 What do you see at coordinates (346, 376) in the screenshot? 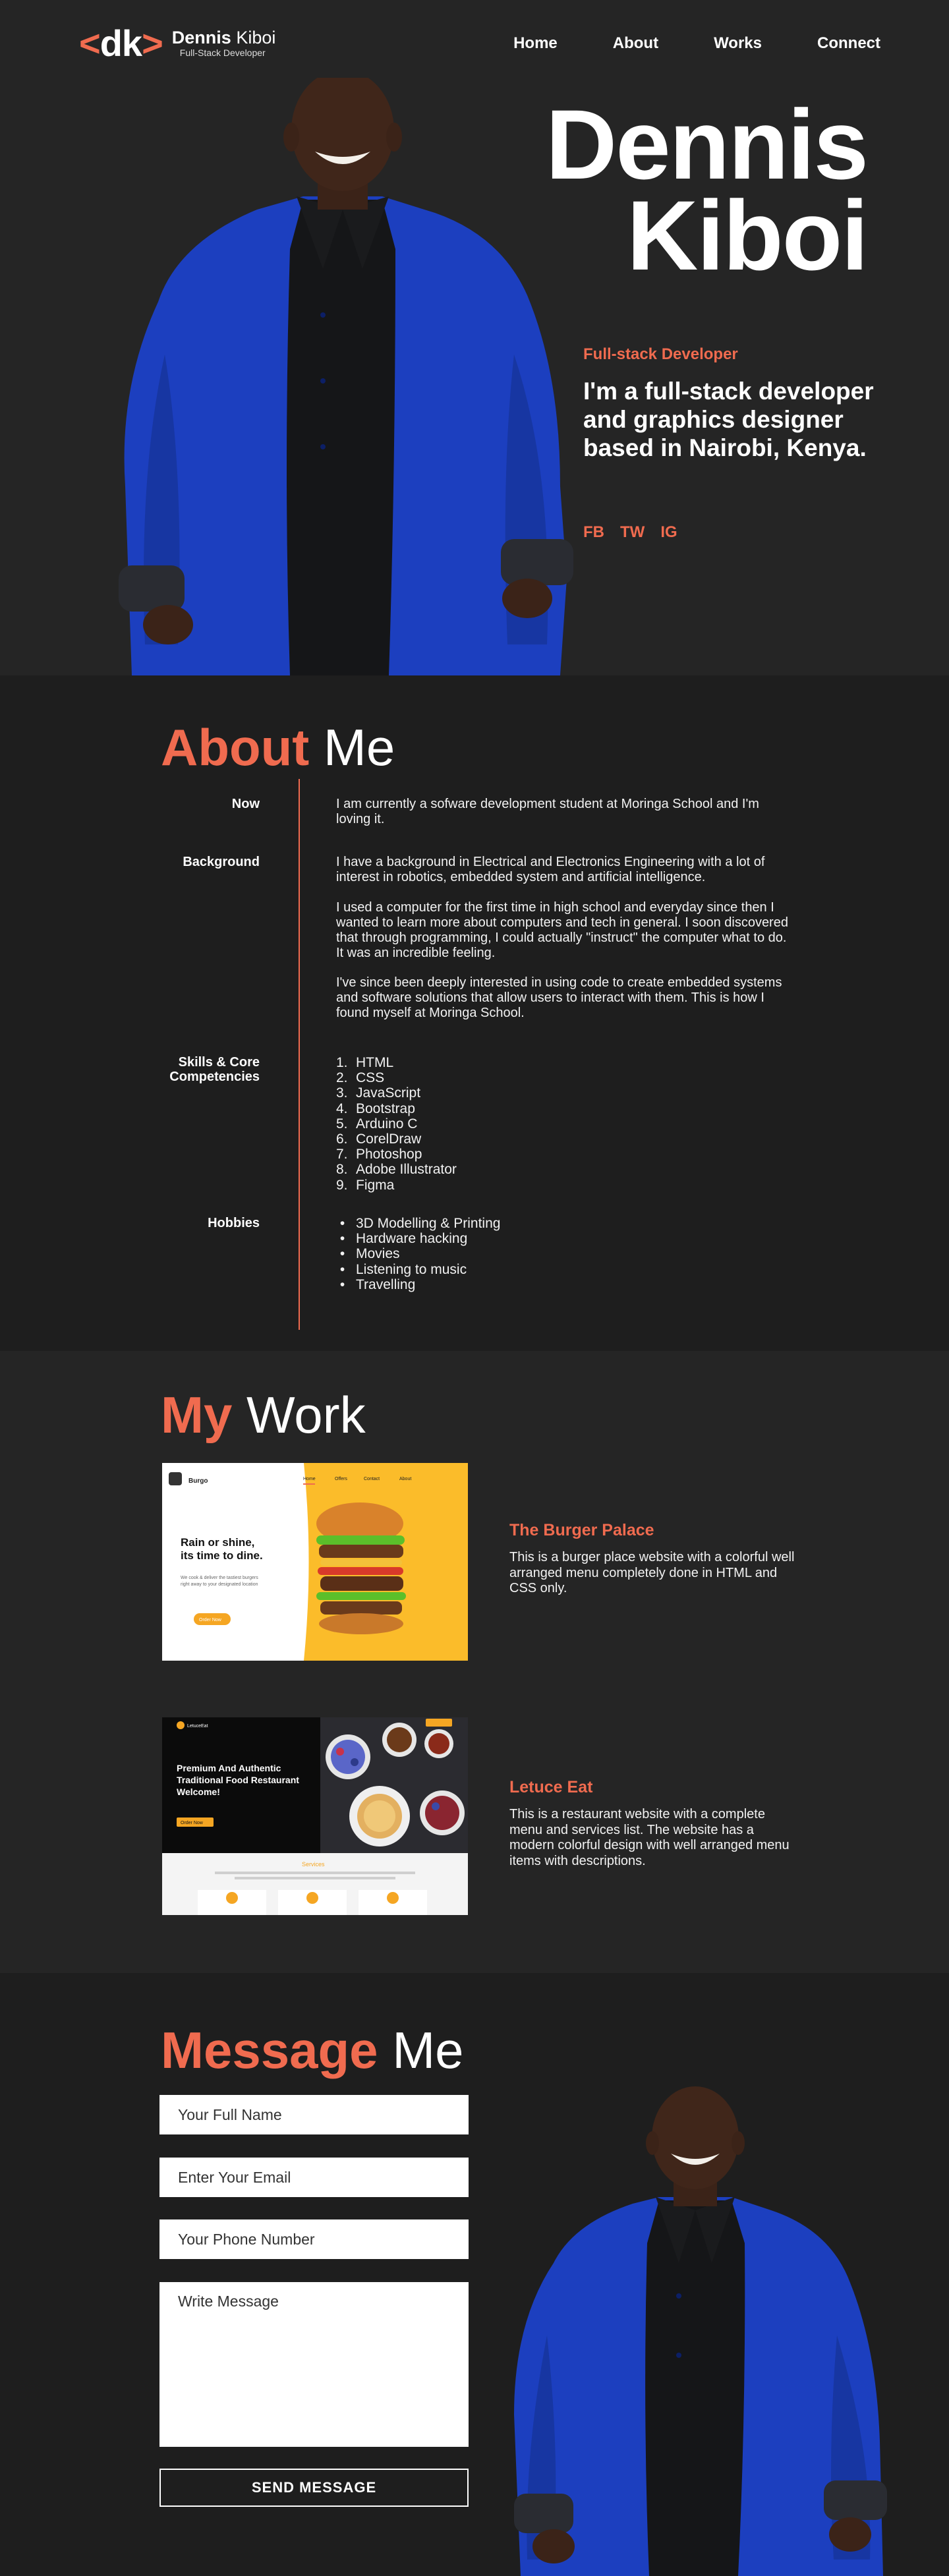
I see `hero-portrait-photo` at bounding box center [346, 376].